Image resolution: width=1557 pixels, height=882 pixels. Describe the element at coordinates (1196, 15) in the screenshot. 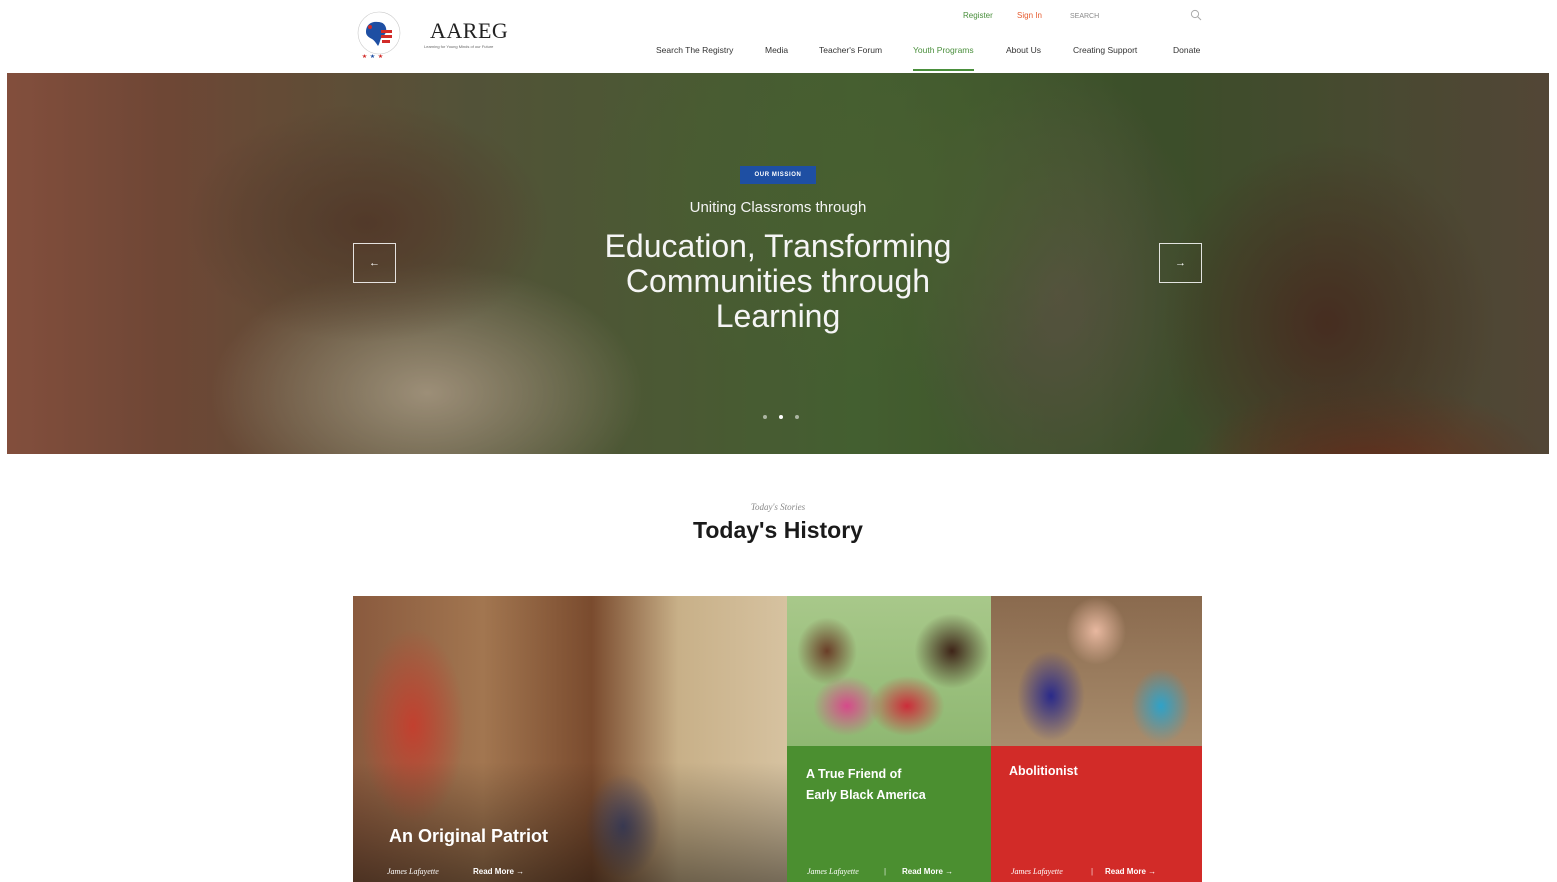

I see `search-icon` at that location.